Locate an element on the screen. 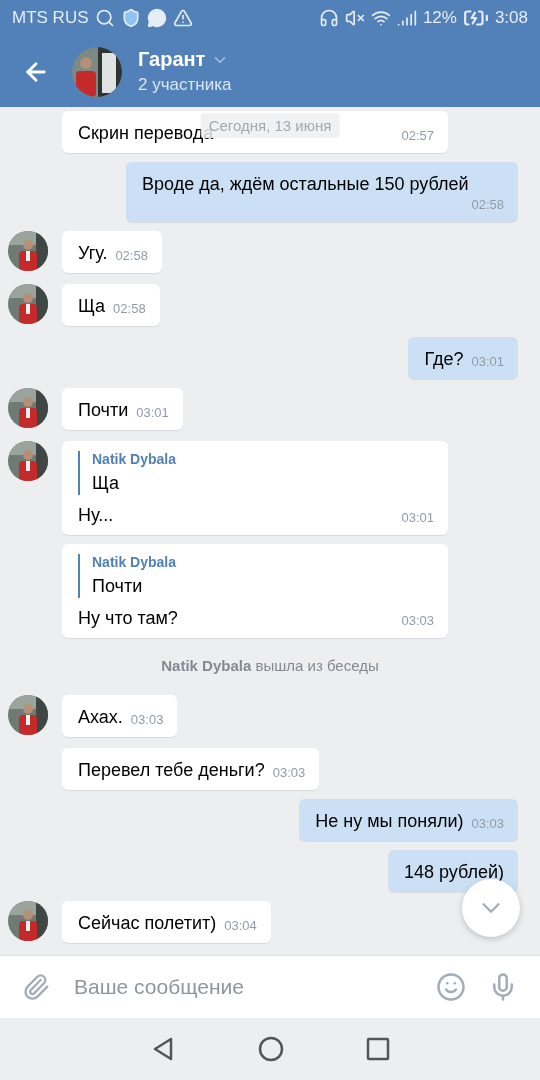  signal-icon is located at coordinates (406, 18).